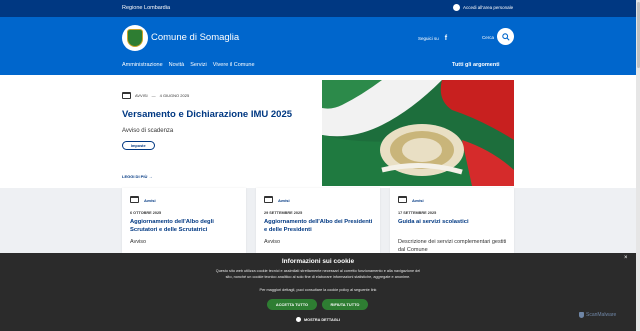 The height and width of the screenshot is (331, 640). I want to click on arrow-right-icon: →, so click(150, 176).